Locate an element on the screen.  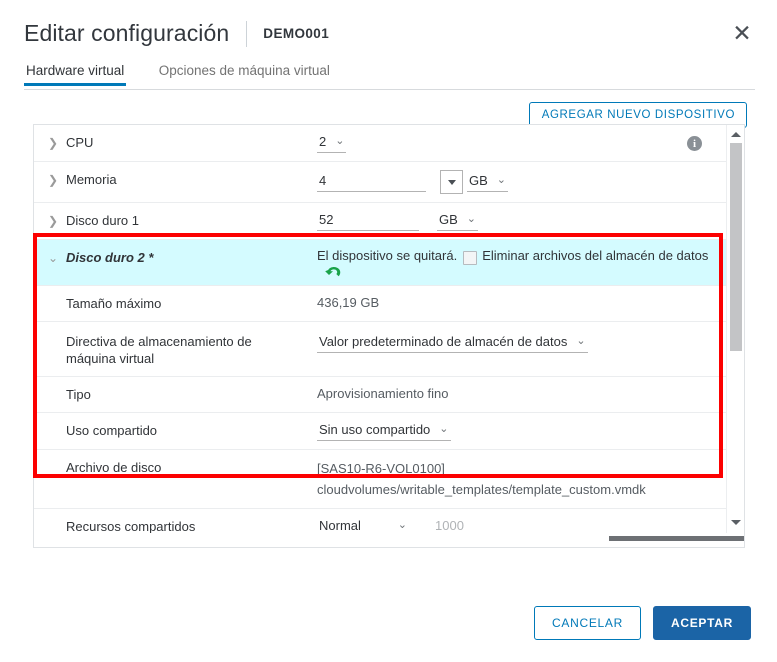
tamano-maximo-value: 436,19 GB is located at coordinates (348, 302).